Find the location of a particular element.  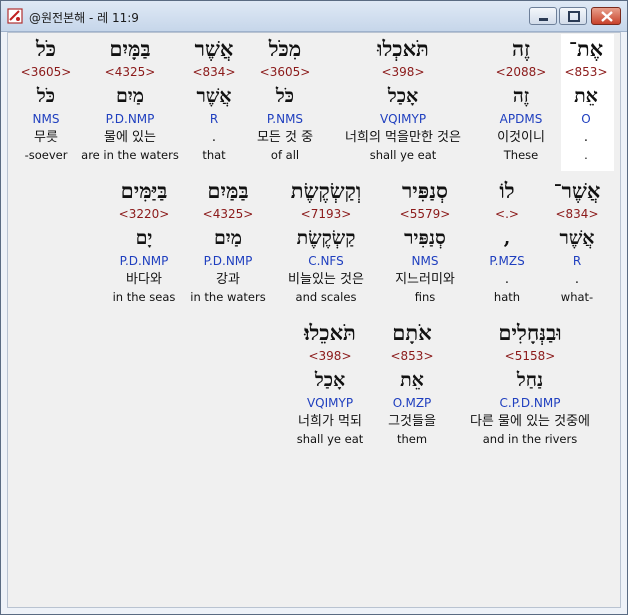

strong-number: <5158> is located at coordinates (530, 356).